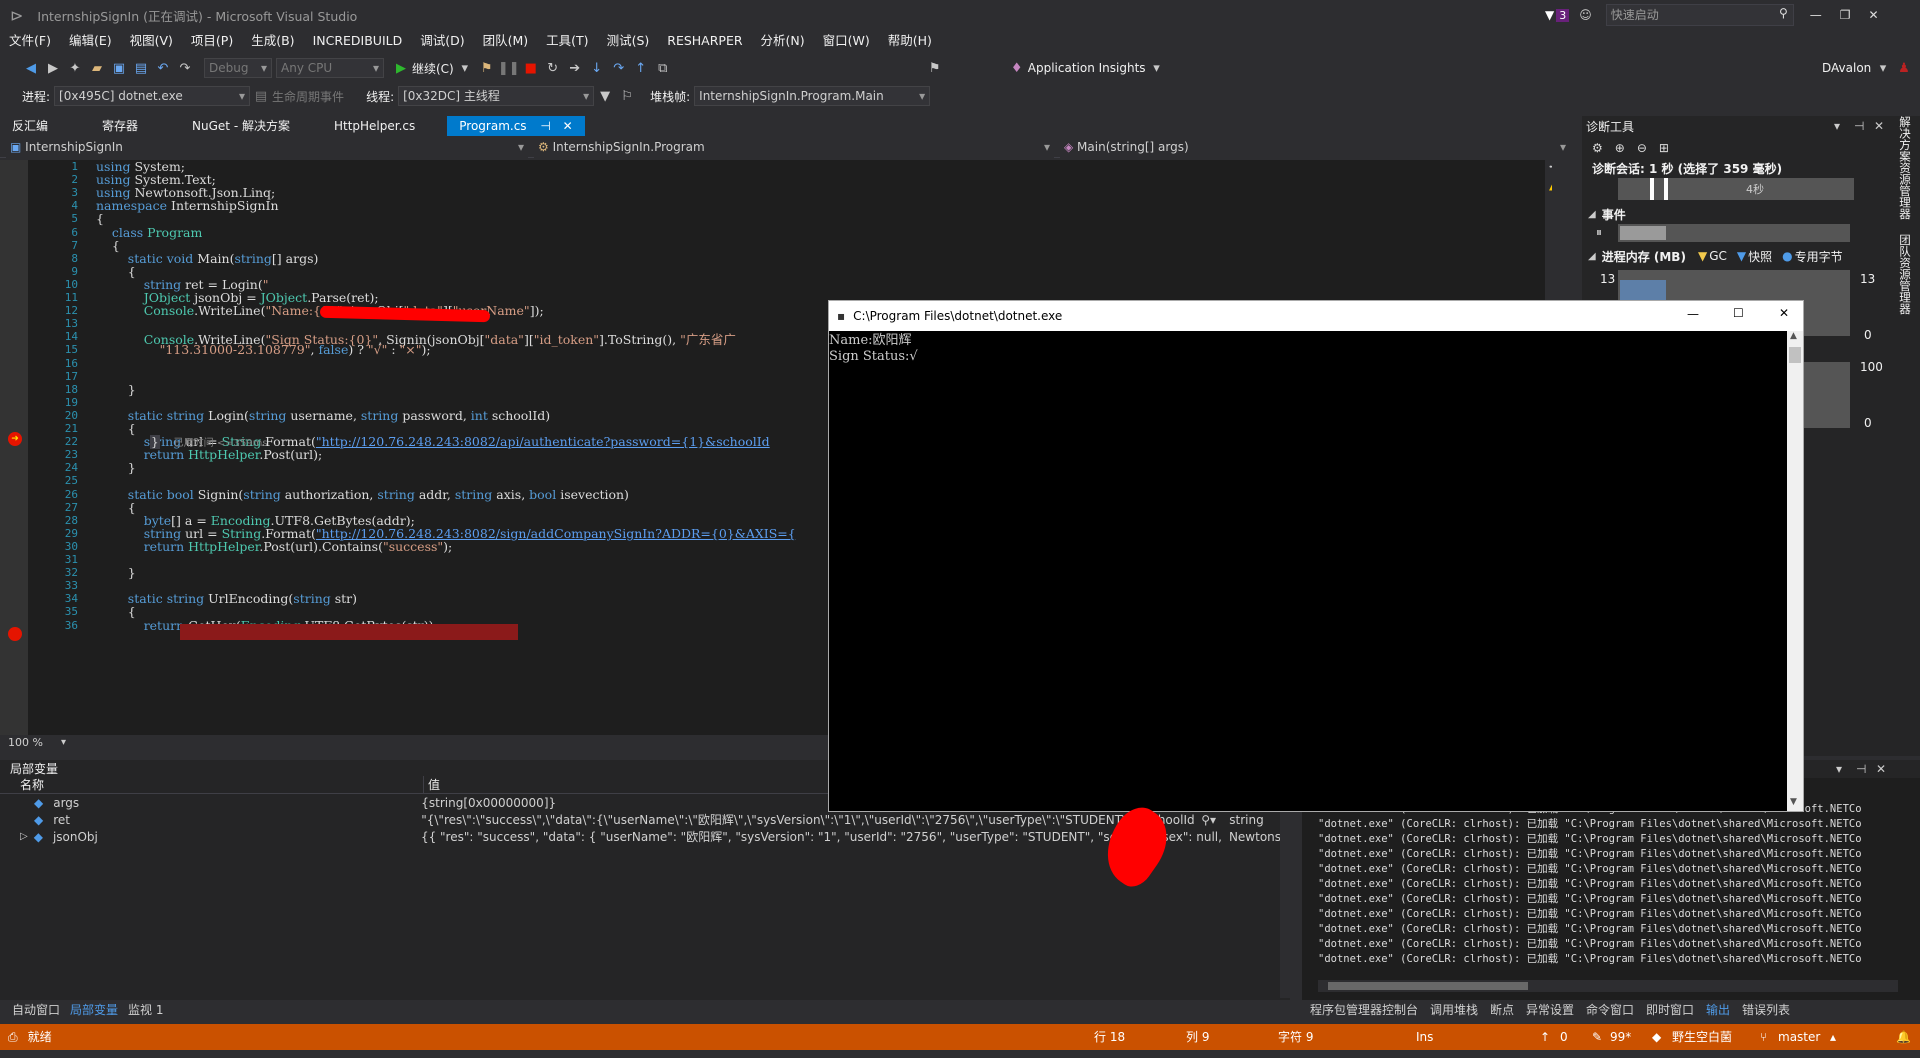  What do you see at coordinates (812, 96) in the screenshot?
I see `stackframe-select: InternshipSignIn.Program.Main` at bounding box center [812, 96].